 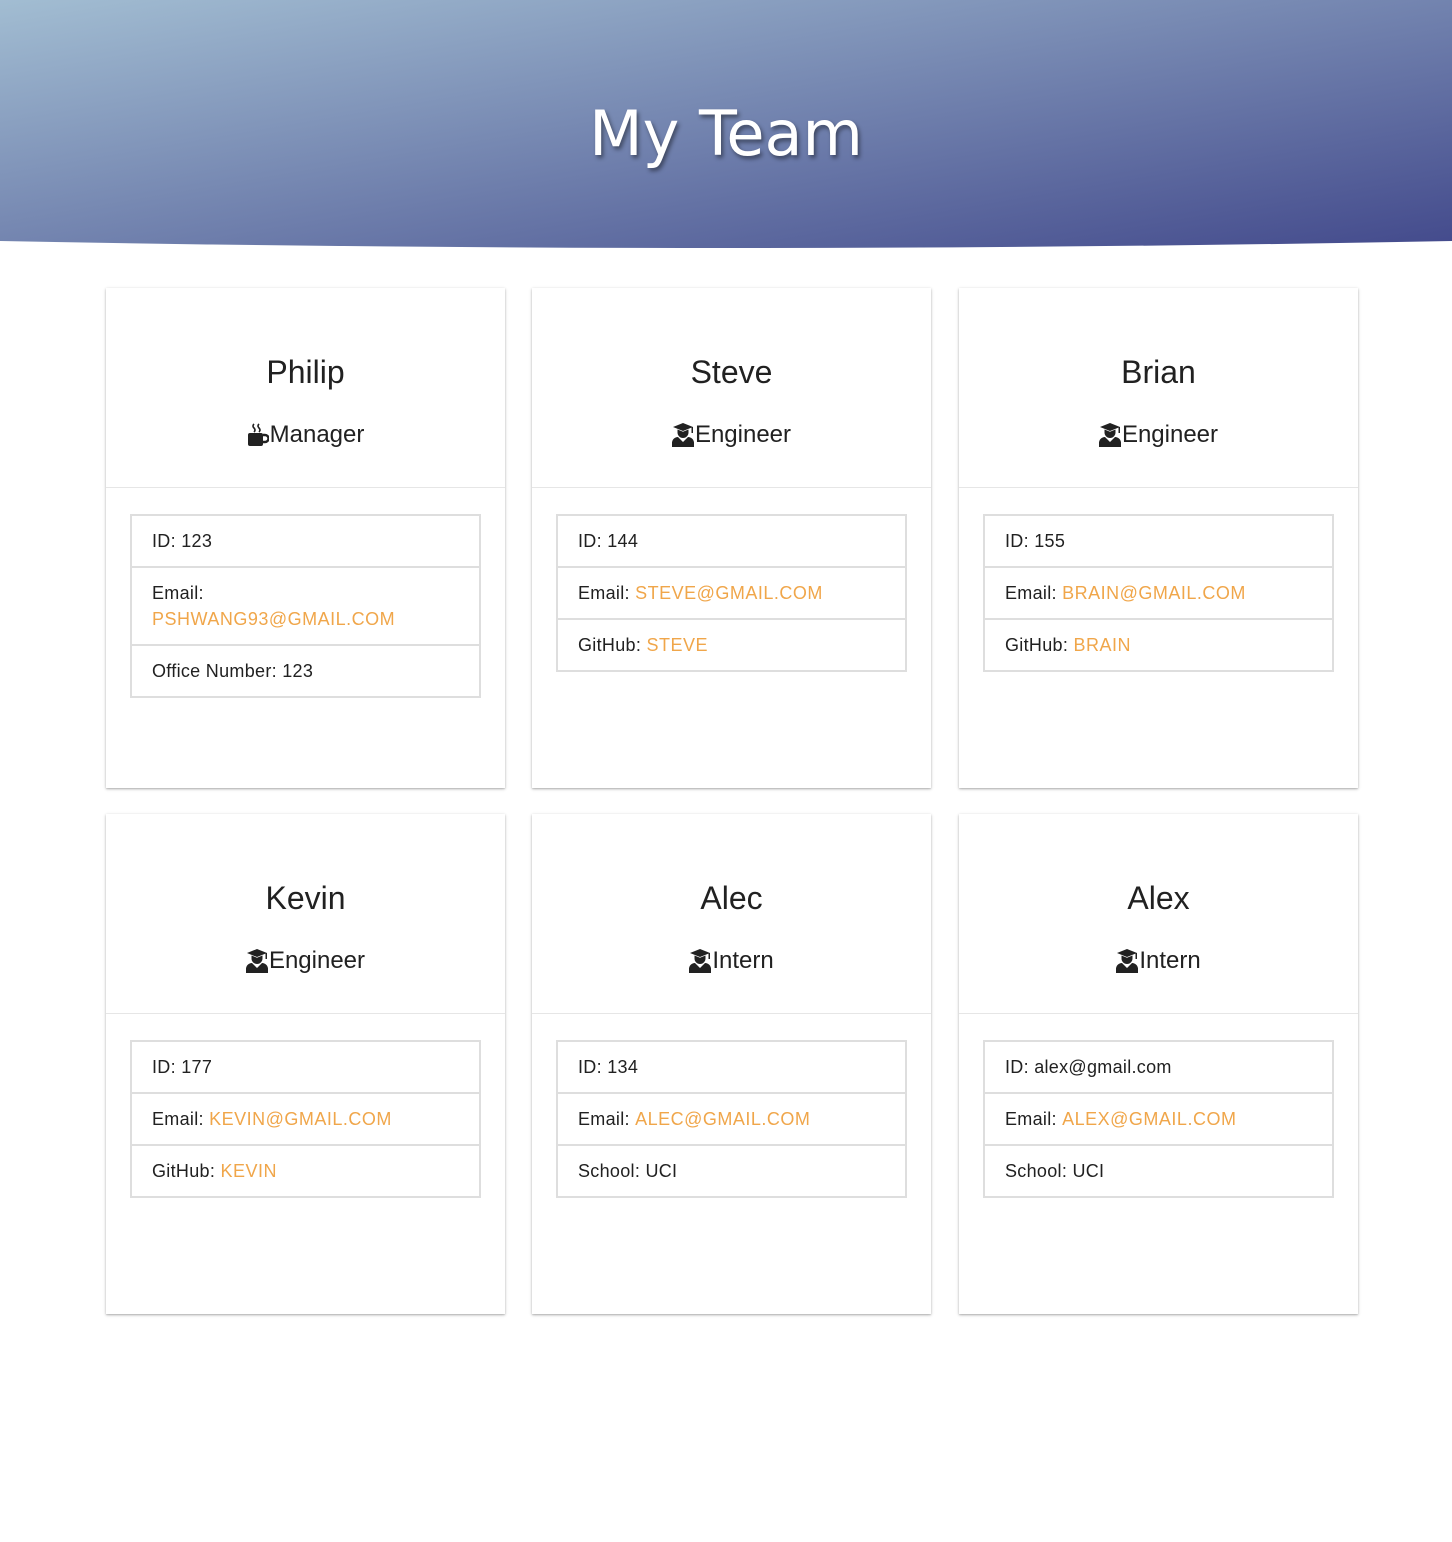 I want to click on email-row: Email: pshwang93@gmail.com, so click(x=305, y=605).